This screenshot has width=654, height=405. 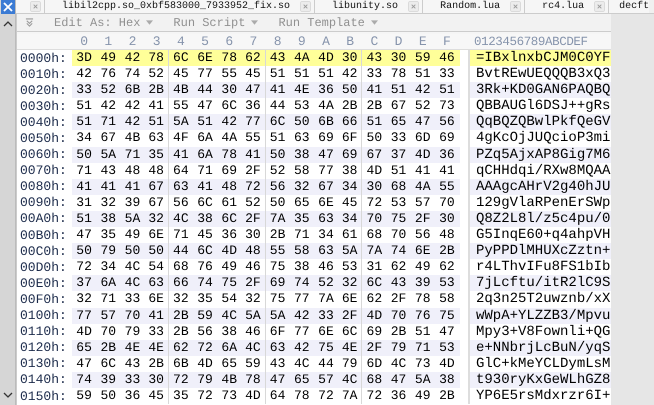 I want to click on hex-byte: 45, so click(x=156, y=396).